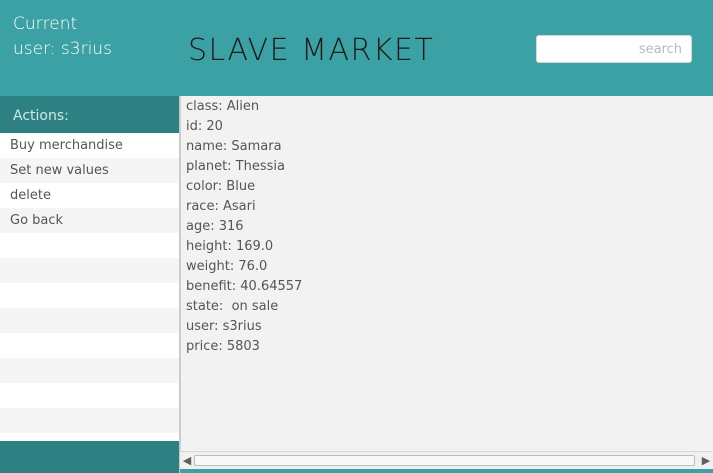  I want to click on current-user-info: Current user: s3rius, so click(62, 37).